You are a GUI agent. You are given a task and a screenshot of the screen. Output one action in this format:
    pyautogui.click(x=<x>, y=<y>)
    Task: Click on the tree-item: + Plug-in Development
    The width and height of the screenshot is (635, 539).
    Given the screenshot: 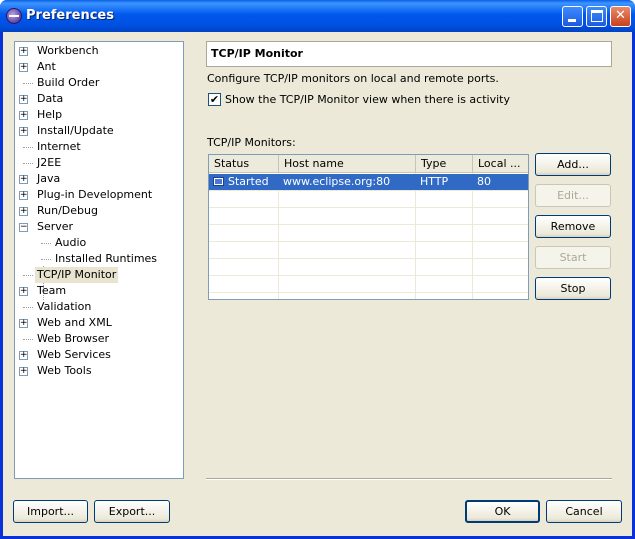 What is the action you would take?
    pyautogui.click(x=99, y=195)
    